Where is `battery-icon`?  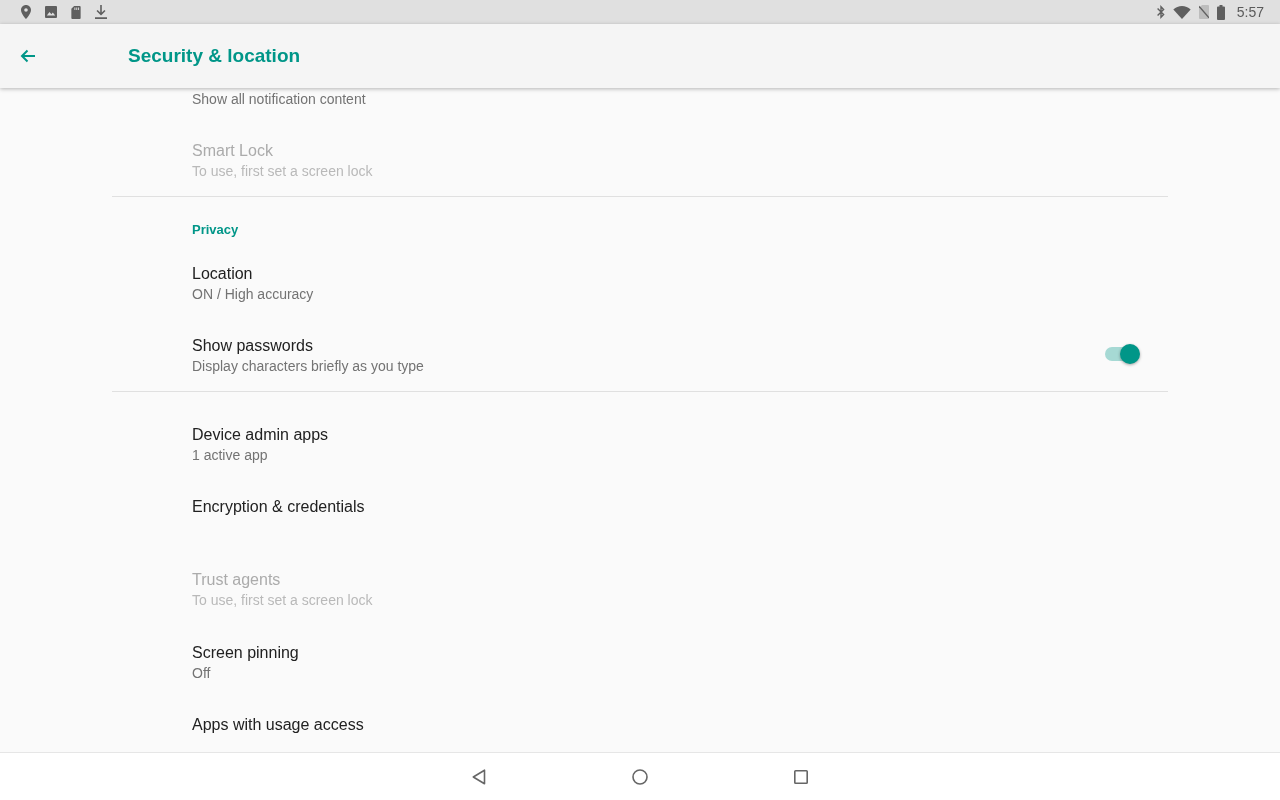
battery-icon is located at coordinates (1220, 12).